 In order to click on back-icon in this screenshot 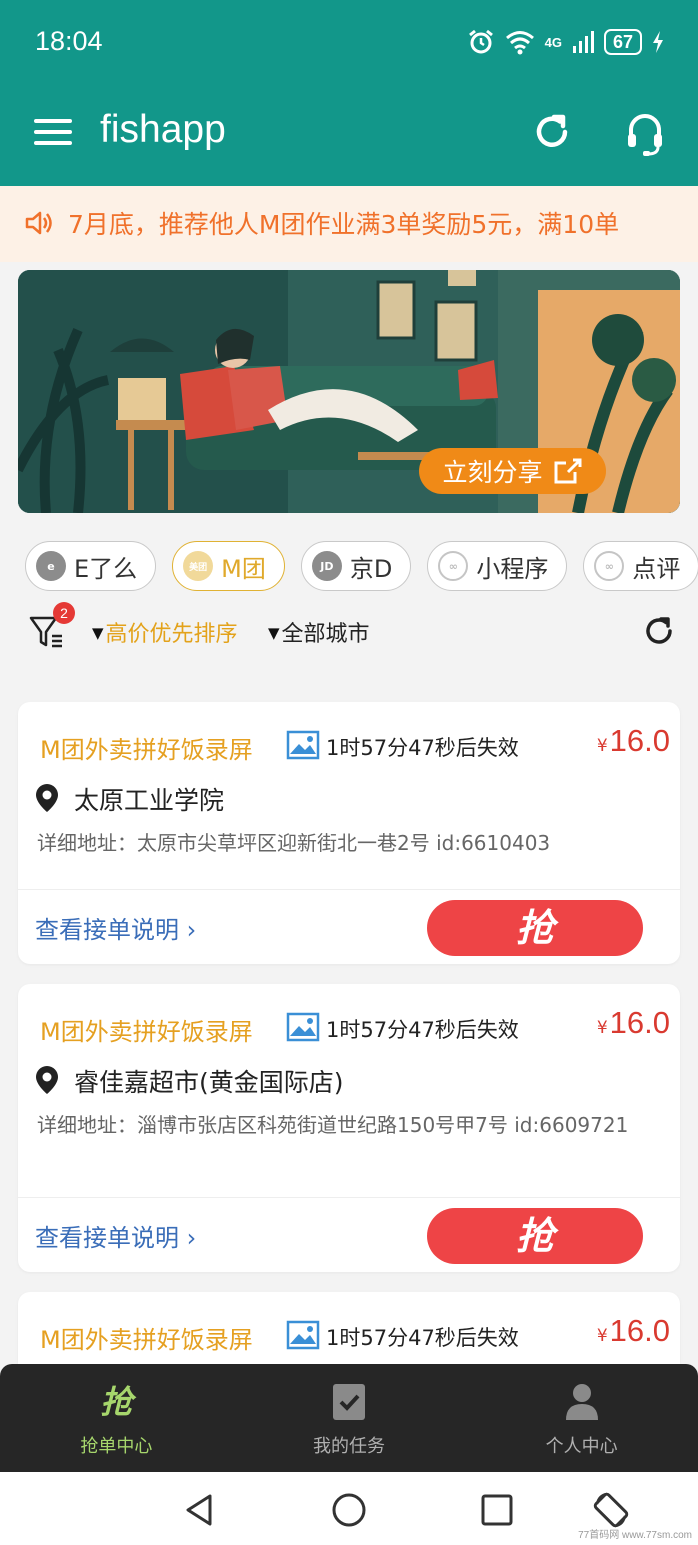, I will do `click(200, 1510)`.